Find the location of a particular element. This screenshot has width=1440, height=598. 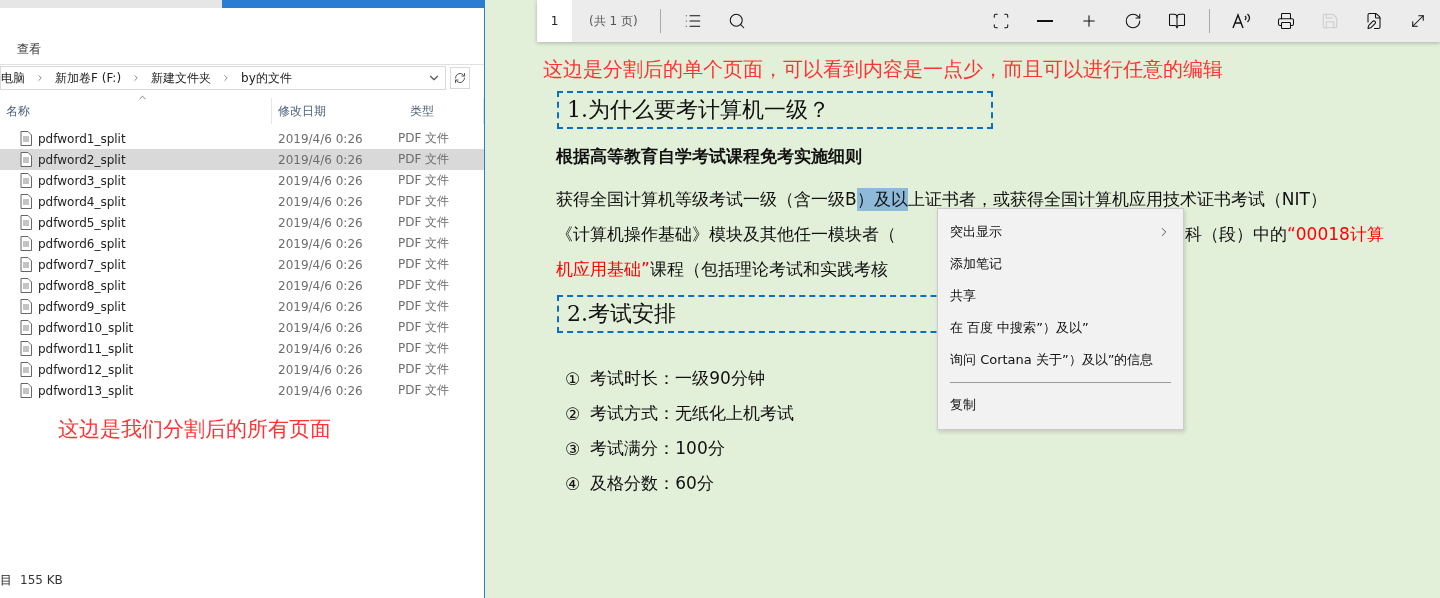

file-row: pdfword13_split 2019/4/6 0:26 PDF 文件 is located at coordinates (242, 390).